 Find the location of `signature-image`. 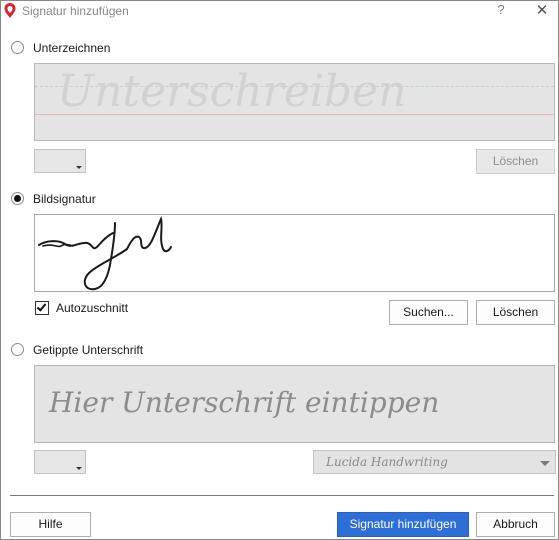

signature-image is located at coordinates (105, 253).